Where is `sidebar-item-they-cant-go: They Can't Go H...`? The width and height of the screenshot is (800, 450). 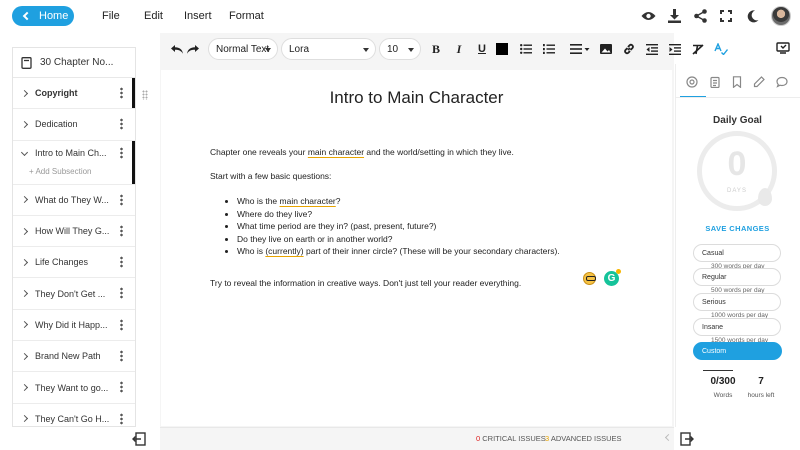 sidebar-item-they-cant-go: They Can't Go H... is located at coordinates (74, 415).